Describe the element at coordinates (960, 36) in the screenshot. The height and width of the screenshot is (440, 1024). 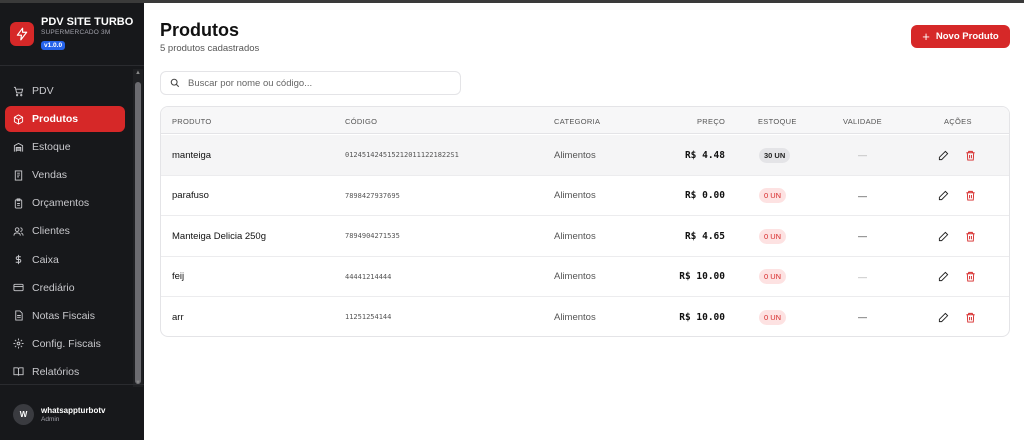
I see `new-product-button: + Novo Produto` at that location.